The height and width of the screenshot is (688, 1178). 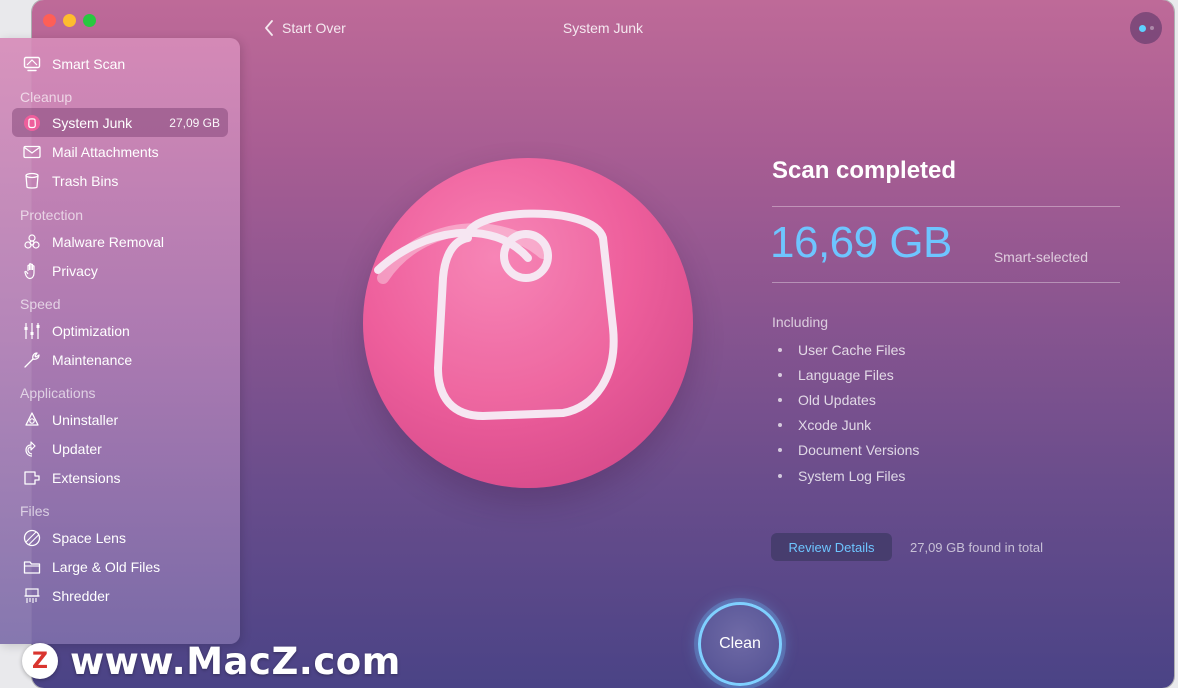 What do you see at coordinates (89, 63) in the screenshot?
I see `sidebar-item-label: Smart Scan` at bounding box center [89, 63].